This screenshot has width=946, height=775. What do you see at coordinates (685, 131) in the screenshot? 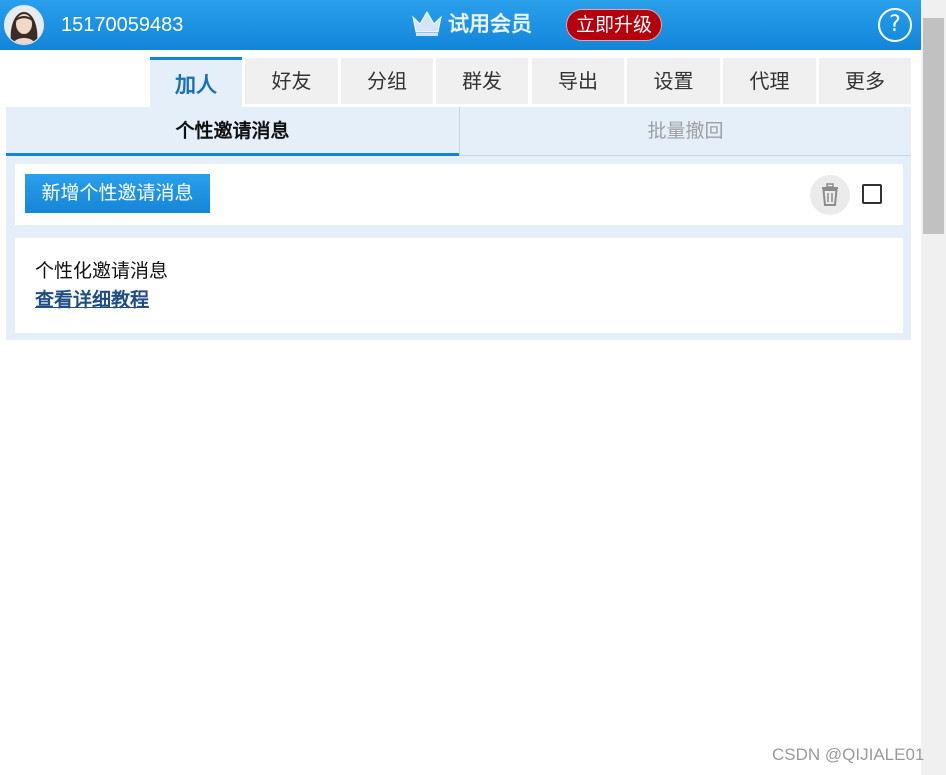
I see `subtab-batch-recall: 批量撤回` at bounding box center [685, 131].